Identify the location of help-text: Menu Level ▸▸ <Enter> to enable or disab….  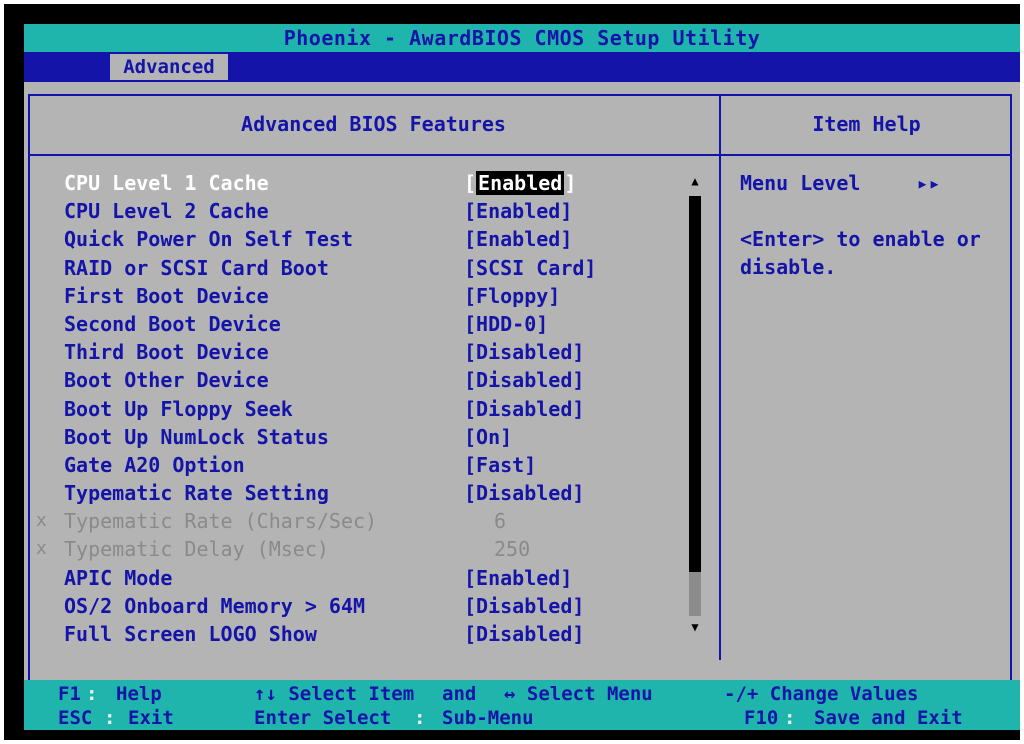
(875, 225).